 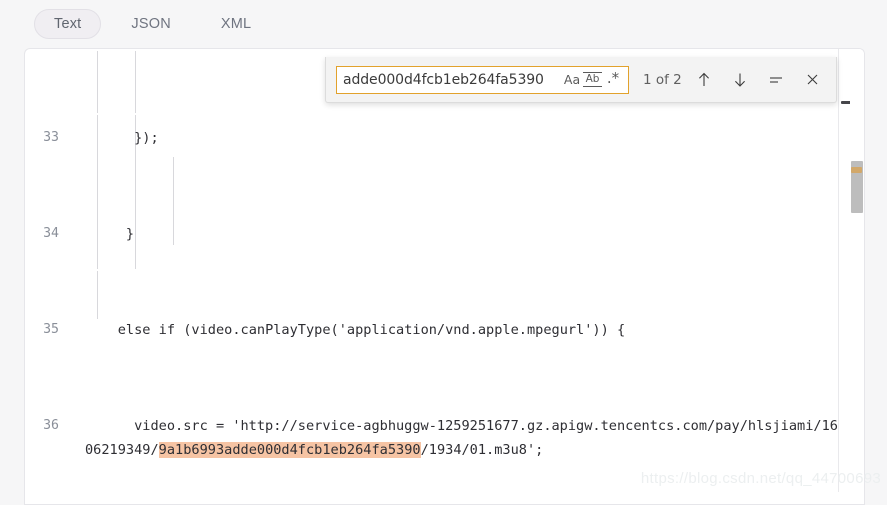 What do you see at coordinates (452, 79) in the screenshot?
I see `find-input` at bounding box center [452, 79].